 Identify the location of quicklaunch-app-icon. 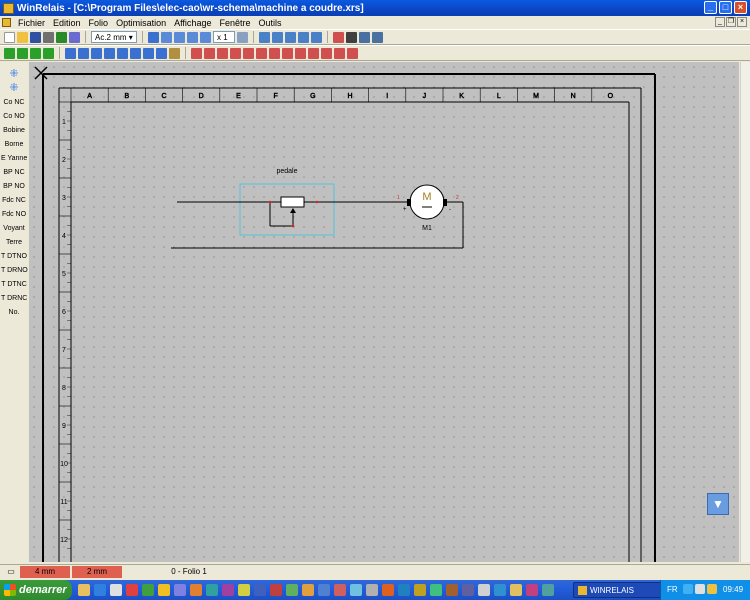
(132, 590).